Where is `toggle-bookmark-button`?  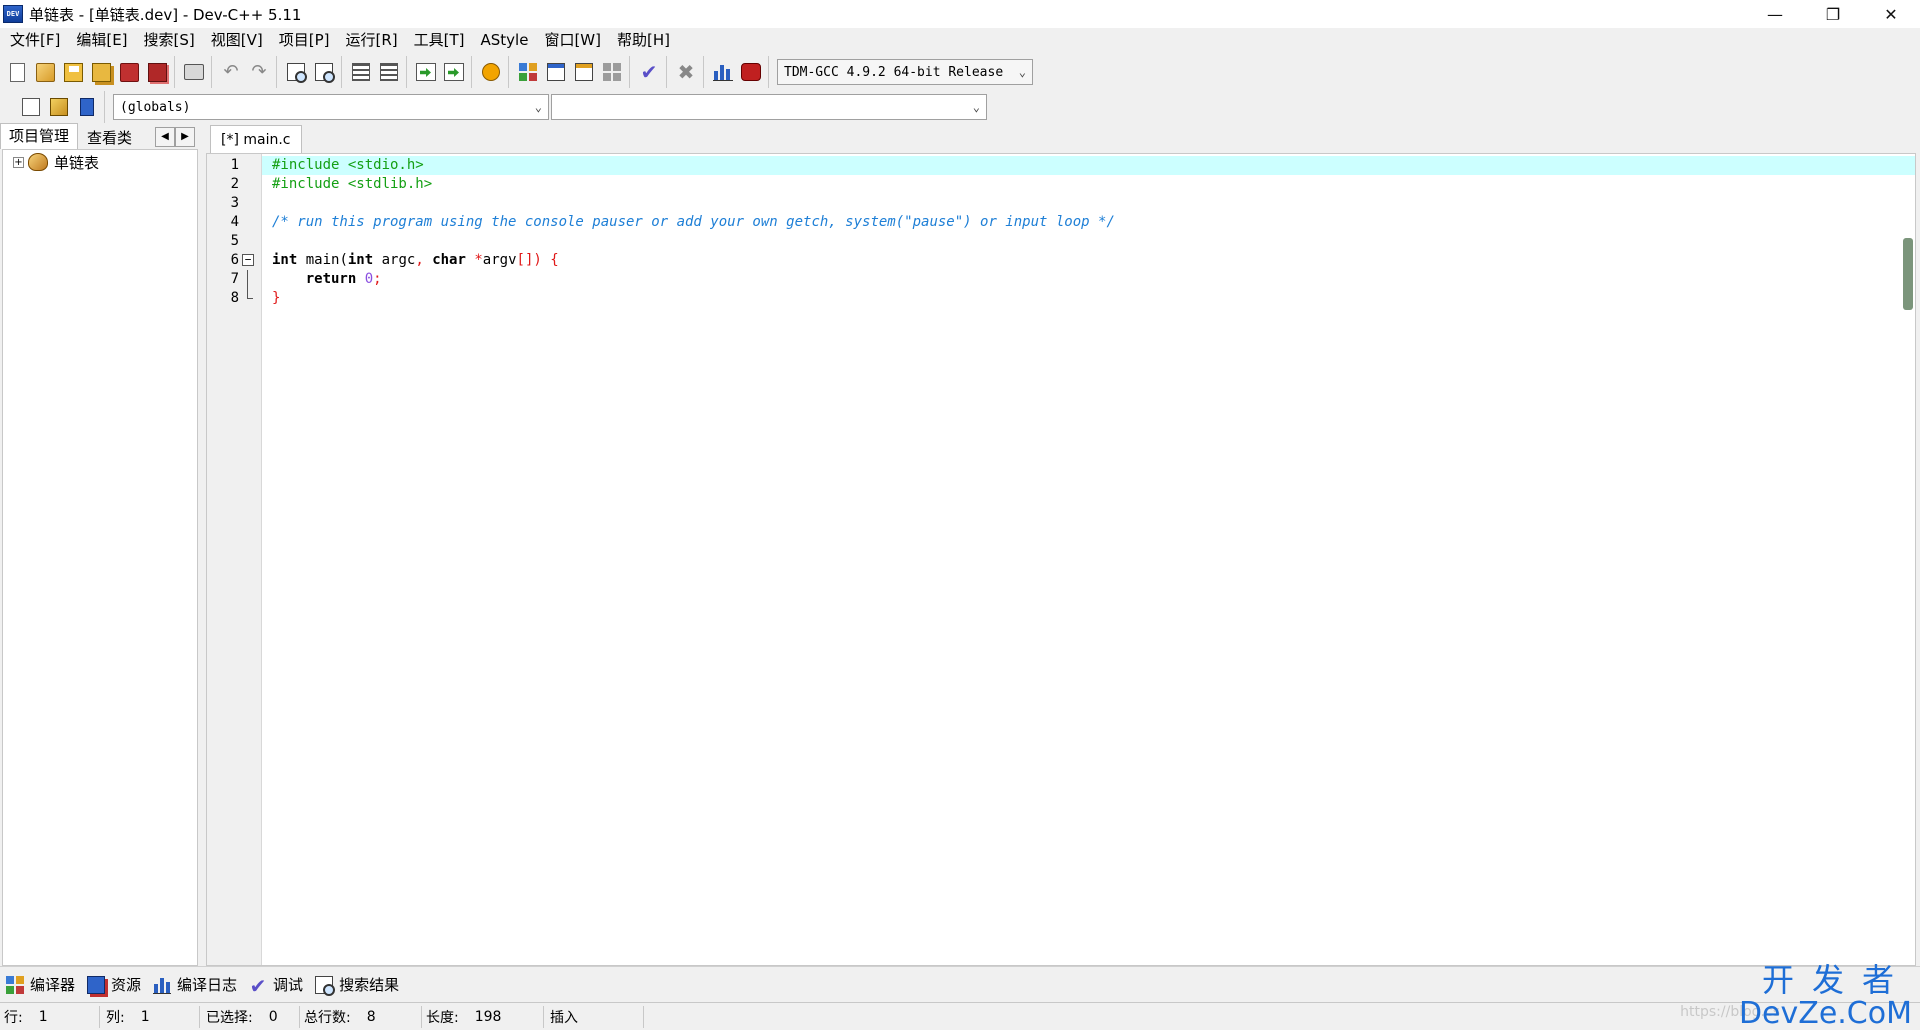
toggle-bookmark-button is located at coordinates (87, 107).